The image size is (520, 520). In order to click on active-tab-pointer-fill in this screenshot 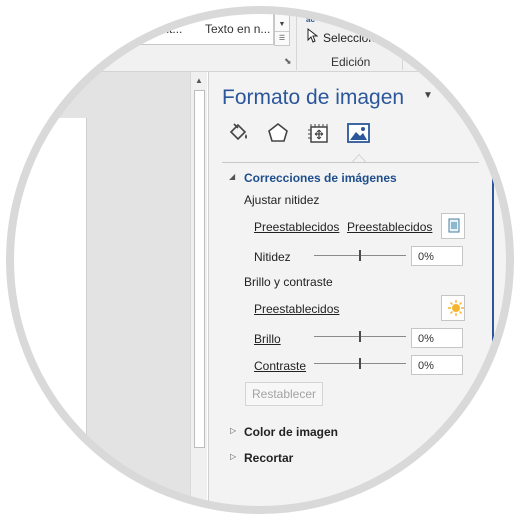, I will do `click(359, 158)`.